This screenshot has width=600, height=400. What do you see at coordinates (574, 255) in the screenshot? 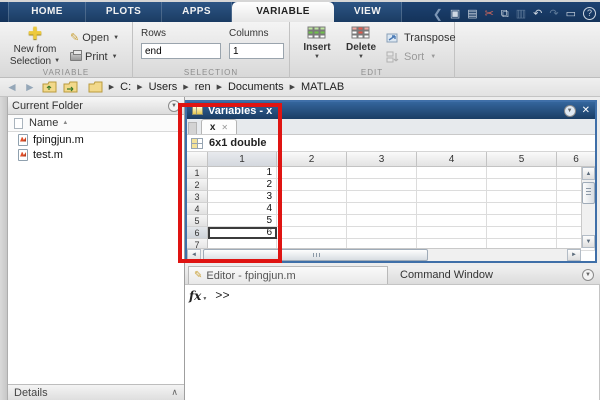
I see `scroll-right-icon: ►` at bounding box center [574, 255].